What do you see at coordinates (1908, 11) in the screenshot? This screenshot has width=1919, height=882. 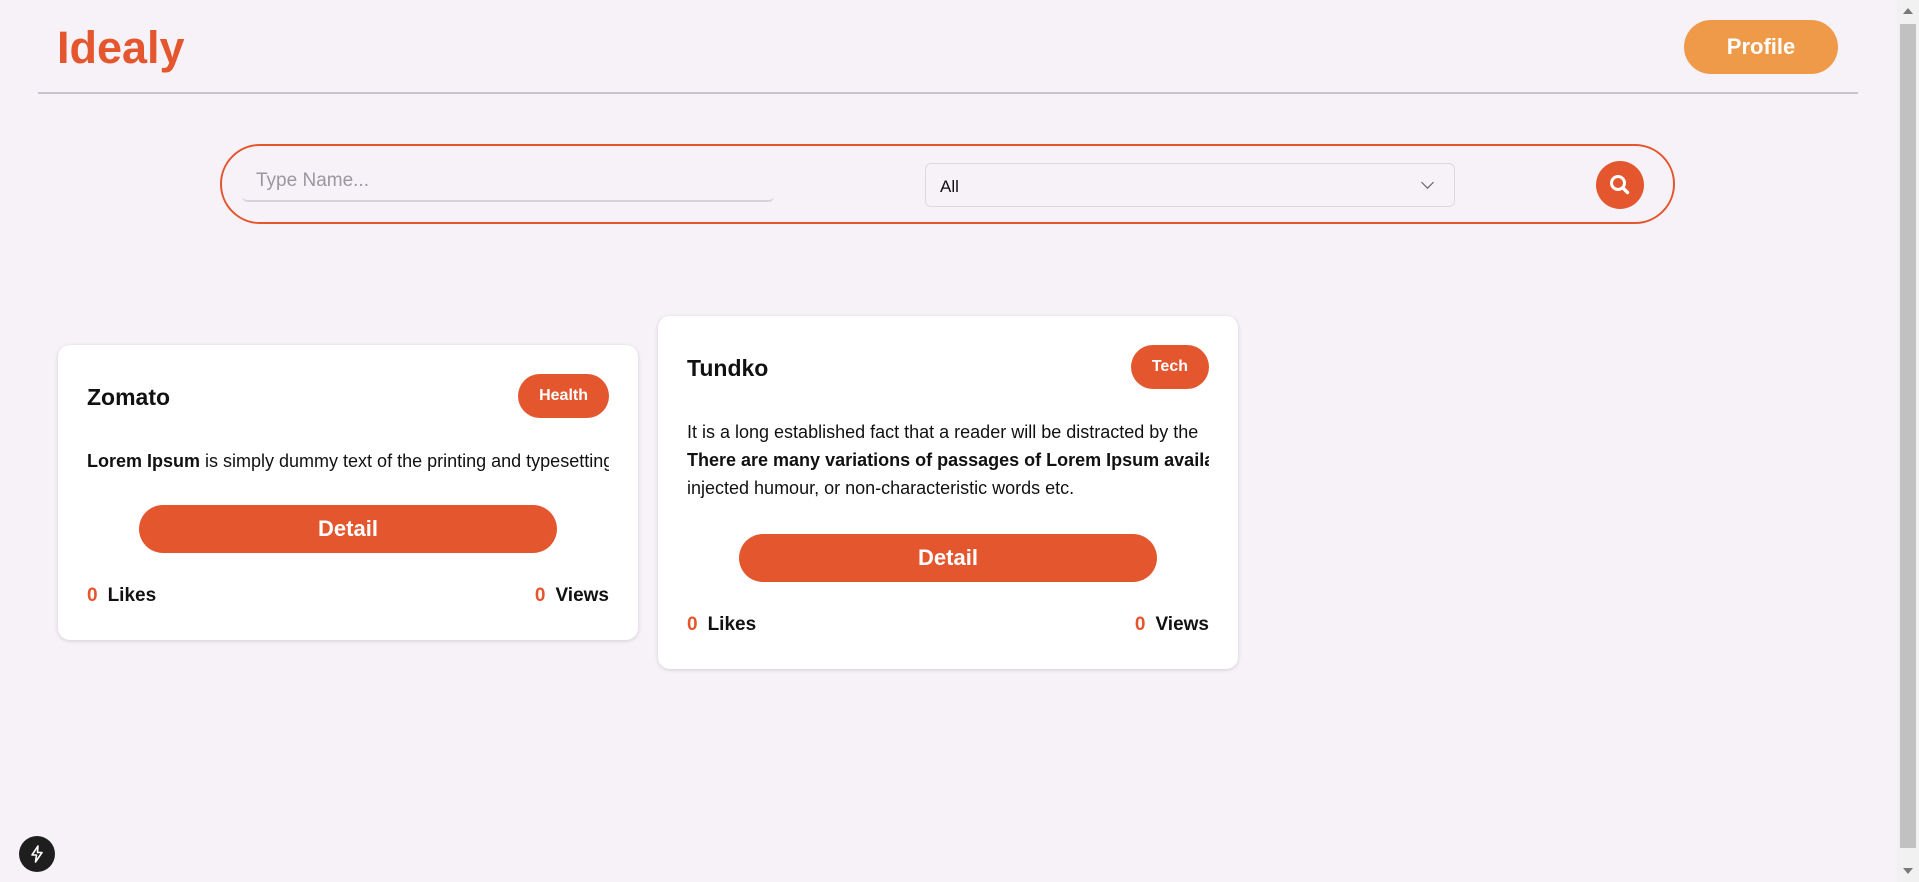 I see `scroll-up-icon` at bounding box center [1908, 11].